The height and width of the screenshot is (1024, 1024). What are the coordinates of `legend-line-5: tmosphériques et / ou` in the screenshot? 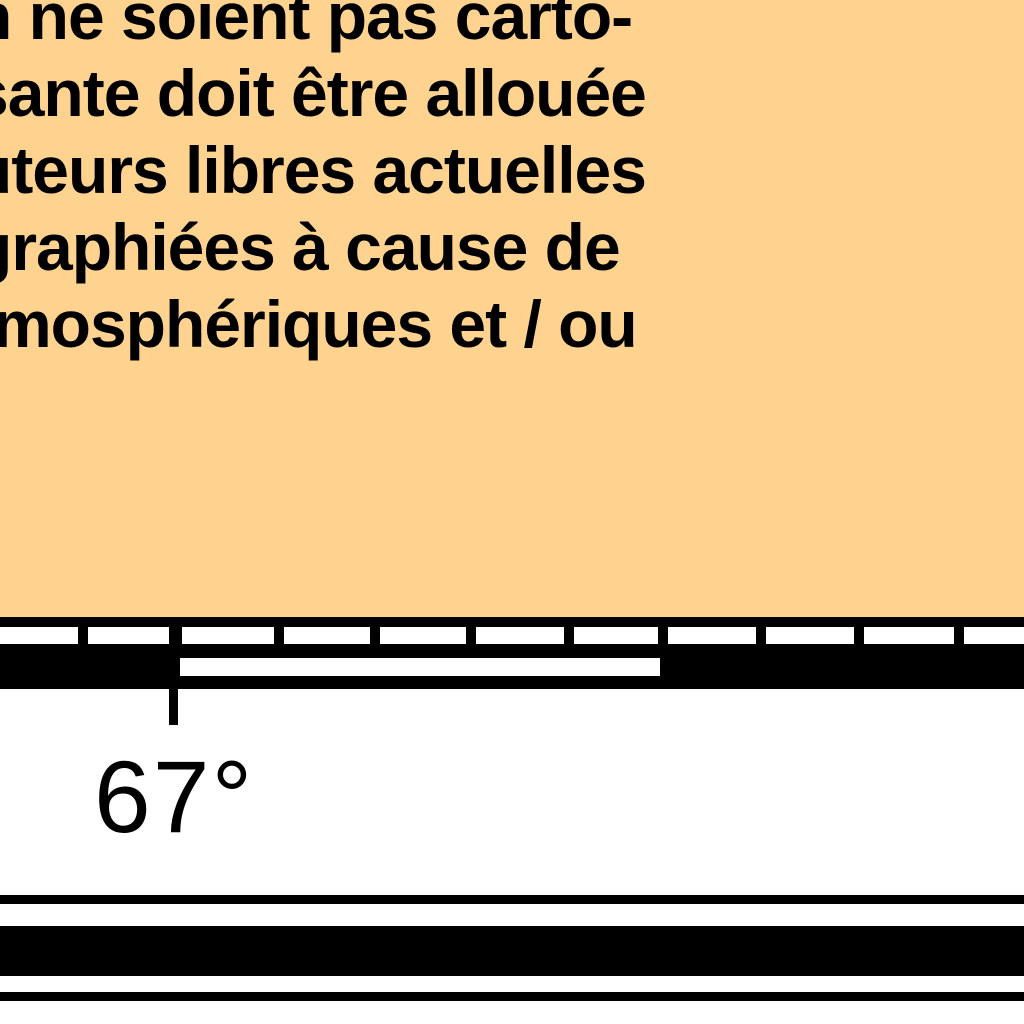 It's located at (319, 324).